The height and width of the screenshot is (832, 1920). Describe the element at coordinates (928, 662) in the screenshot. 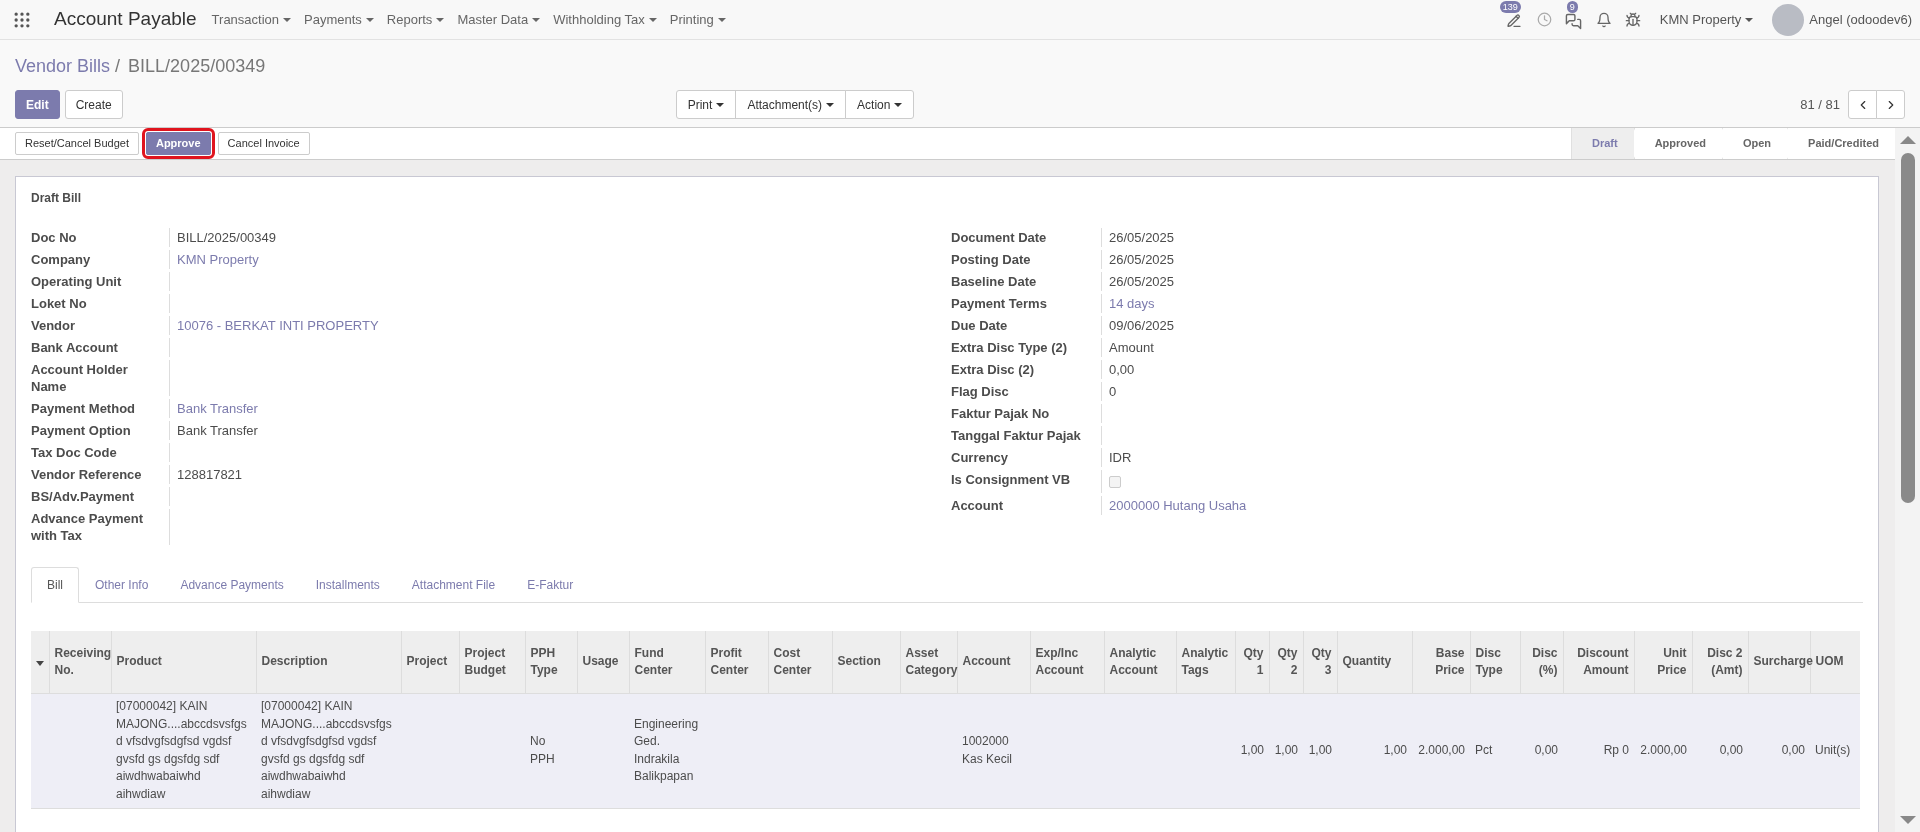

I see `column-header: Asset Category` at that location.